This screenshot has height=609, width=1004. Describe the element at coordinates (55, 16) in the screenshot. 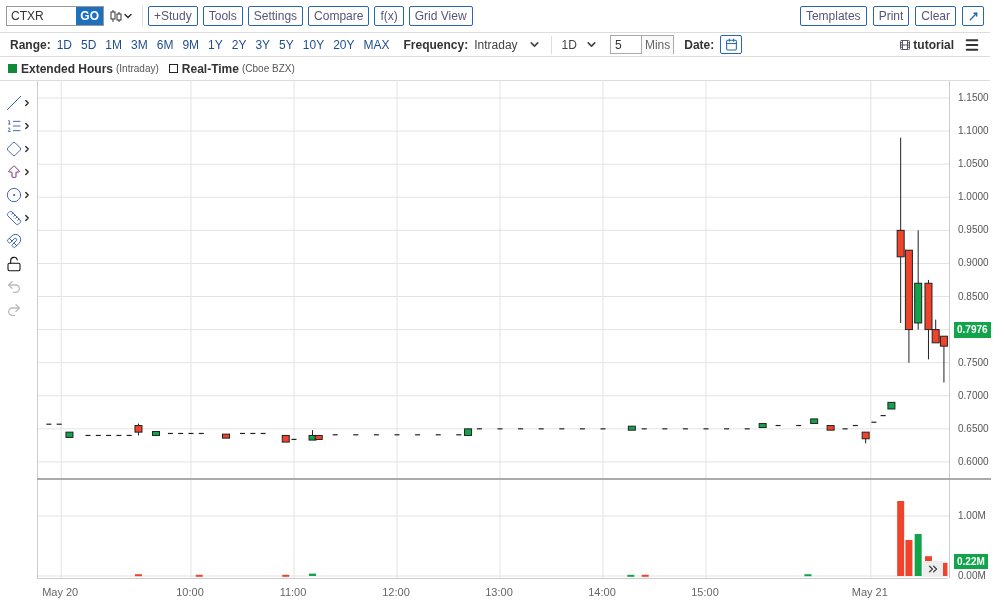

I see `symbol-field: CTXR GO` at that location.